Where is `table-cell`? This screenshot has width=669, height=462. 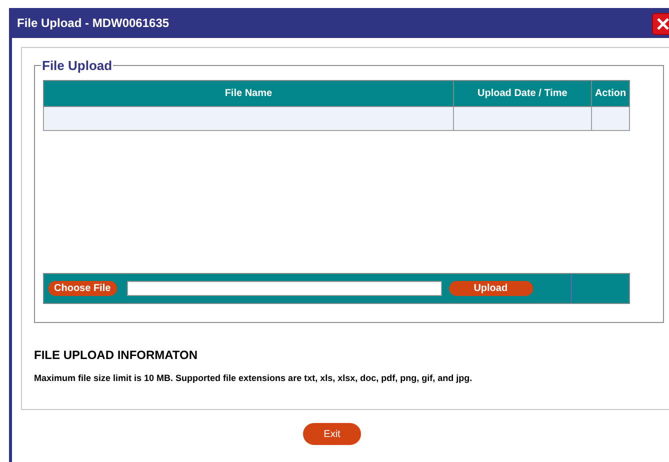
table-cell is located at coordinates (611, 118).